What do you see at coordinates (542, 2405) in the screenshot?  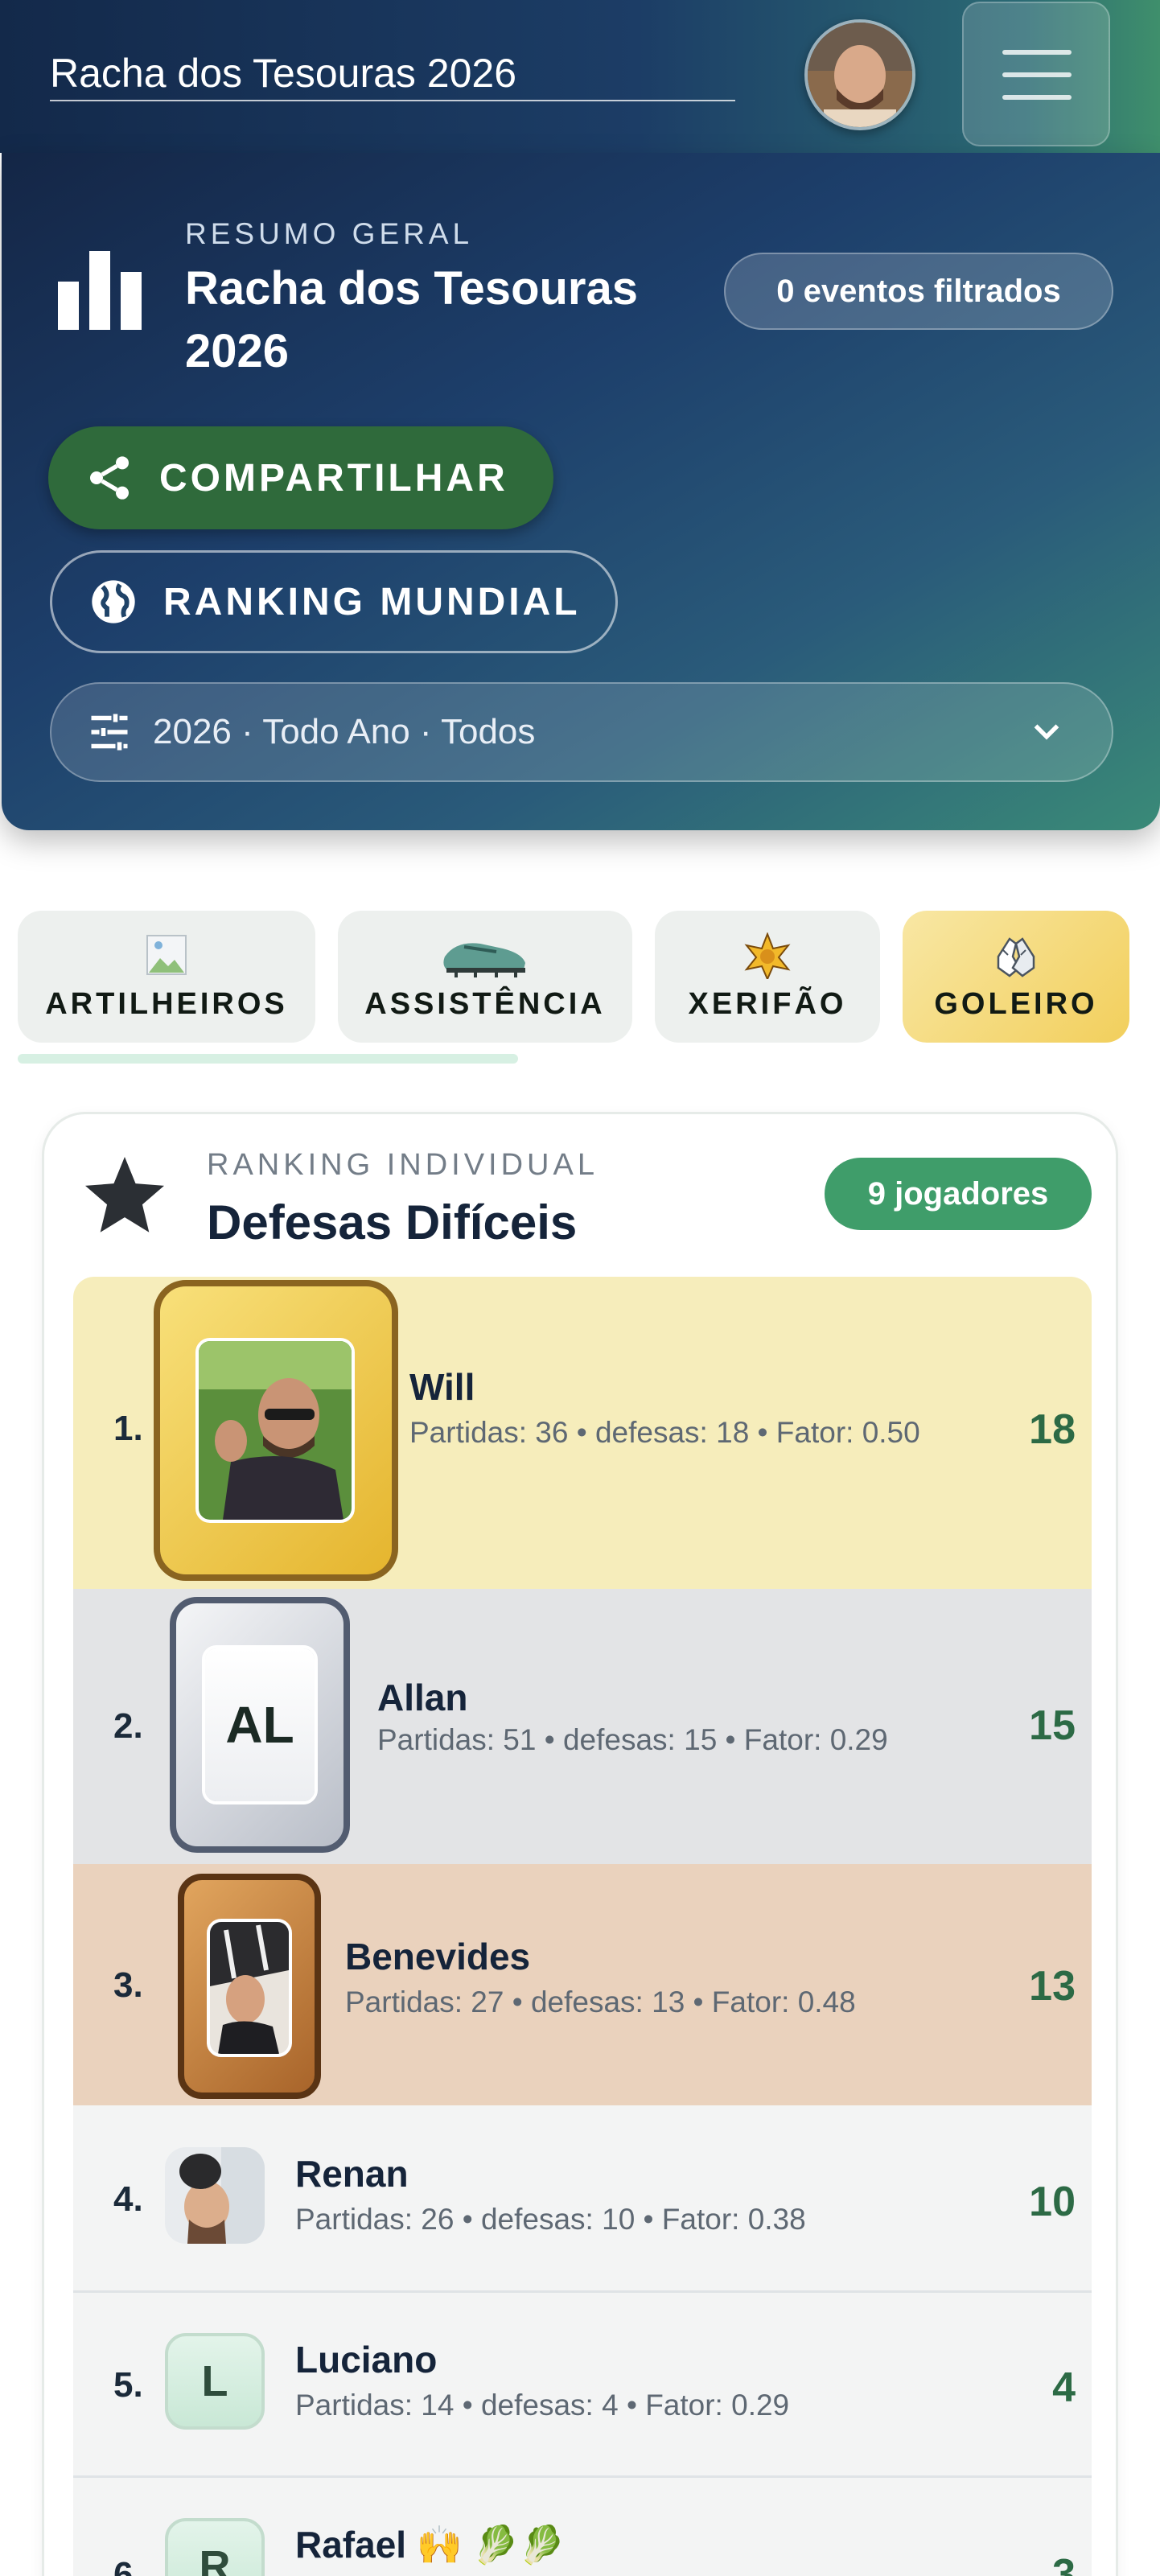 I see `player-stats: Partidas: 14 • defesas: 4 • Fator: 0.29` at bounding box center [542, 2405].